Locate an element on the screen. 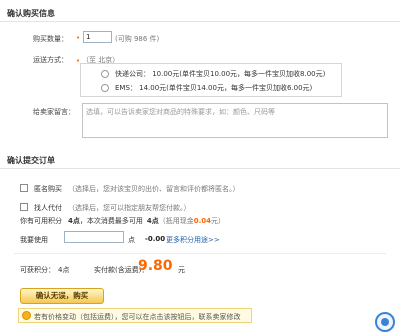 Image resolution: width=400 pixels, height=333 pixels. shipping-radio-ems is located at coordinates (105, 88).